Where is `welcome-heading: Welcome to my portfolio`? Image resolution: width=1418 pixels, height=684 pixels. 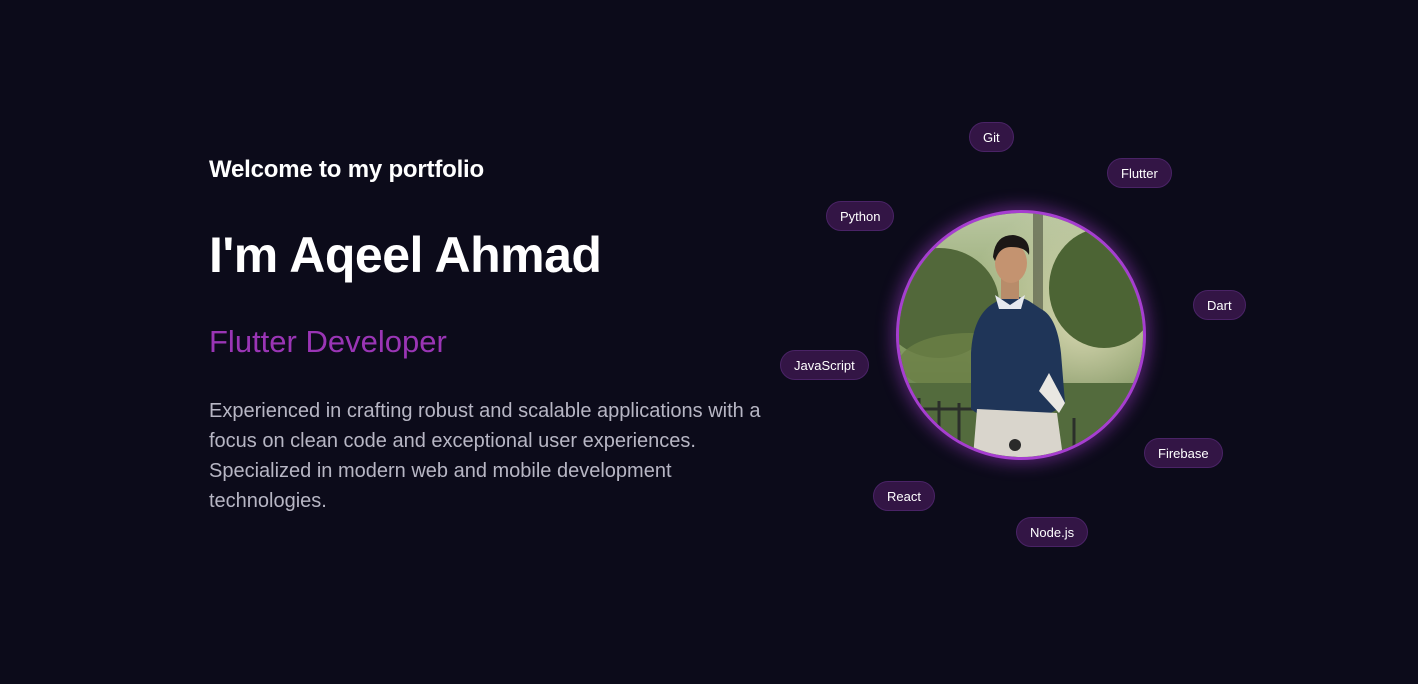
welcome-heading: Welcome to my portfolio is located at coordinates (346, 169).